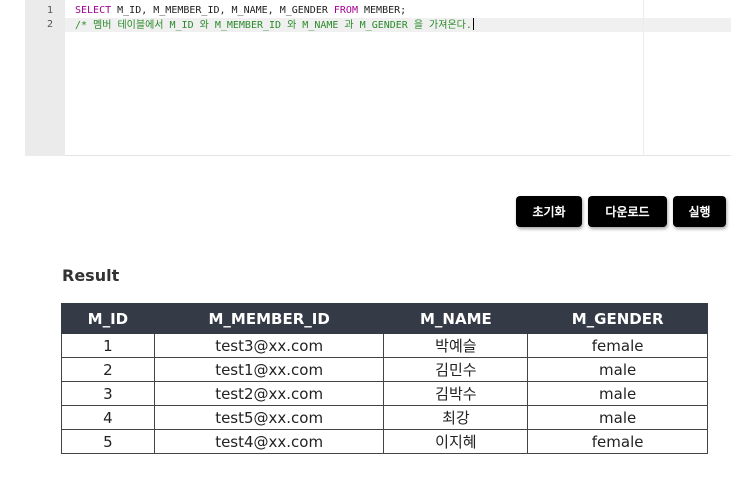 The height and width of the screenshot is (477, 756). Describe the element at coordinates (49, 24) in the screenshot. I see `line-number: 2` at that location.